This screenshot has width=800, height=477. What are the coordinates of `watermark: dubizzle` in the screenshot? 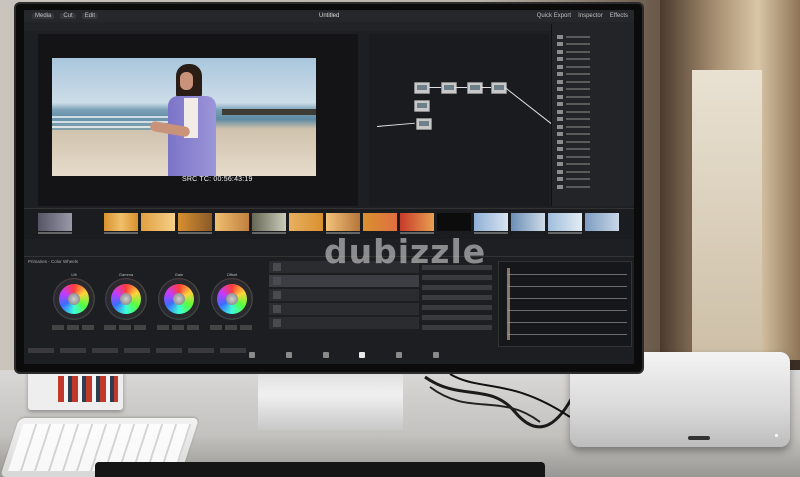 It's located at (405, 251).